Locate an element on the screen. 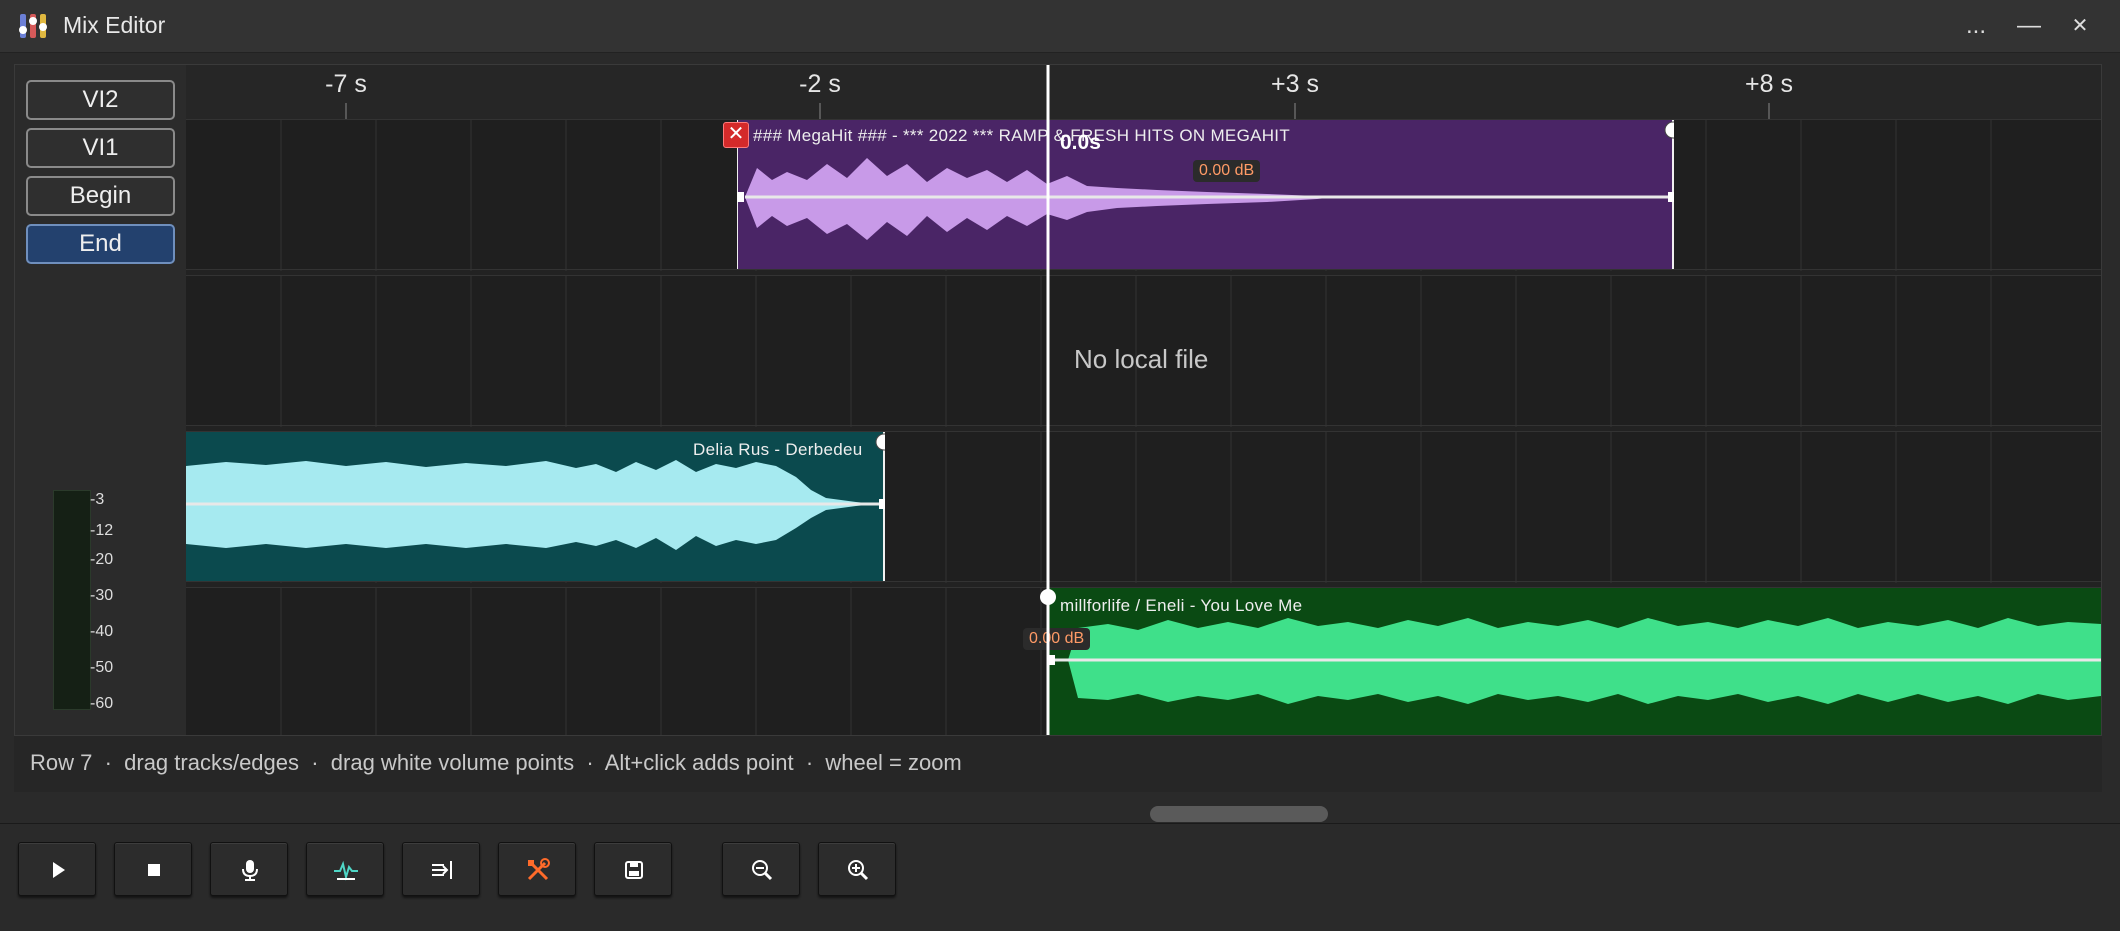 The width and height of the screenshot is (2120, 931). zoom-out-button is located at coordinates (761, 869).